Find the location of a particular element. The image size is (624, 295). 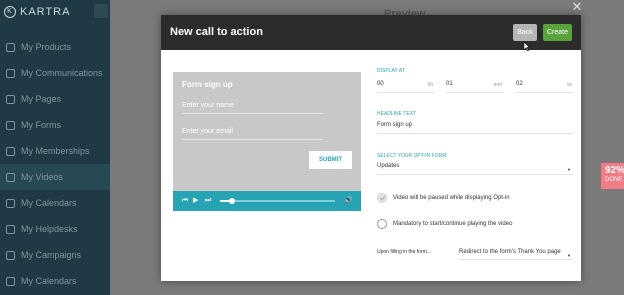

optin-select: Updates ▼ is located at coordinates (475, 167).